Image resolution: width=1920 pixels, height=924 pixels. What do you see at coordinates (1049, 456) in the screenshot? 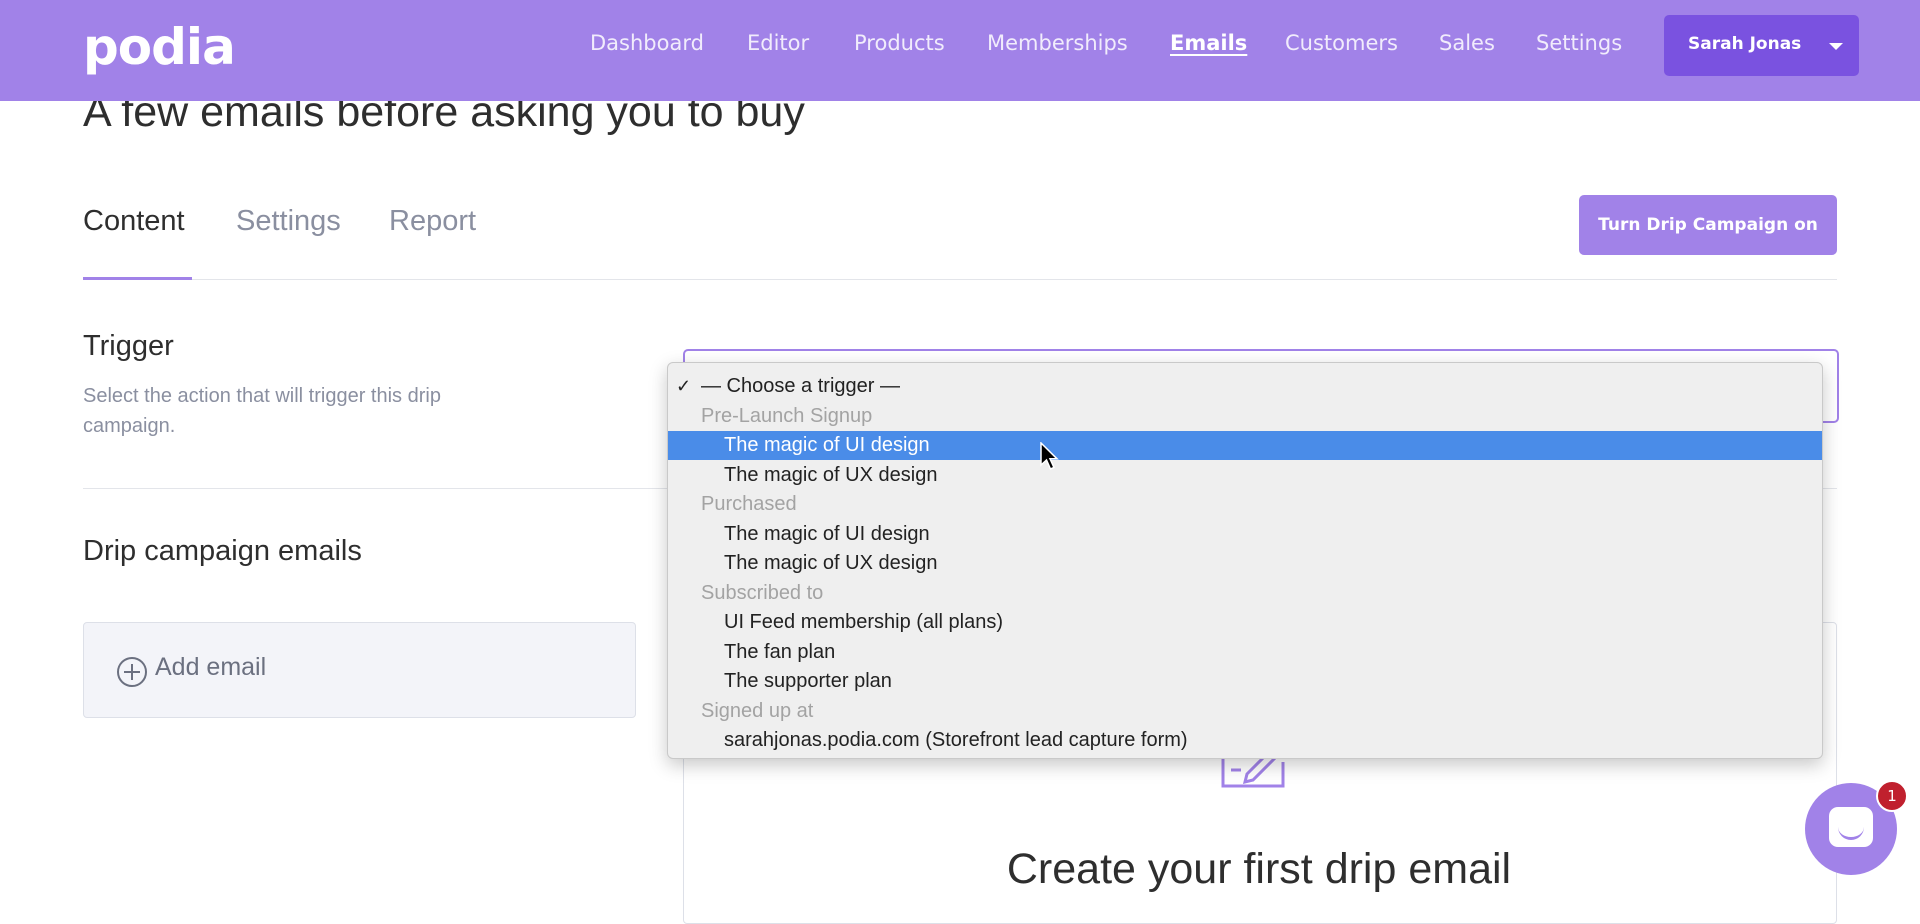
I see `mouse-cursor-icon` at bounding box center [1049, 456].